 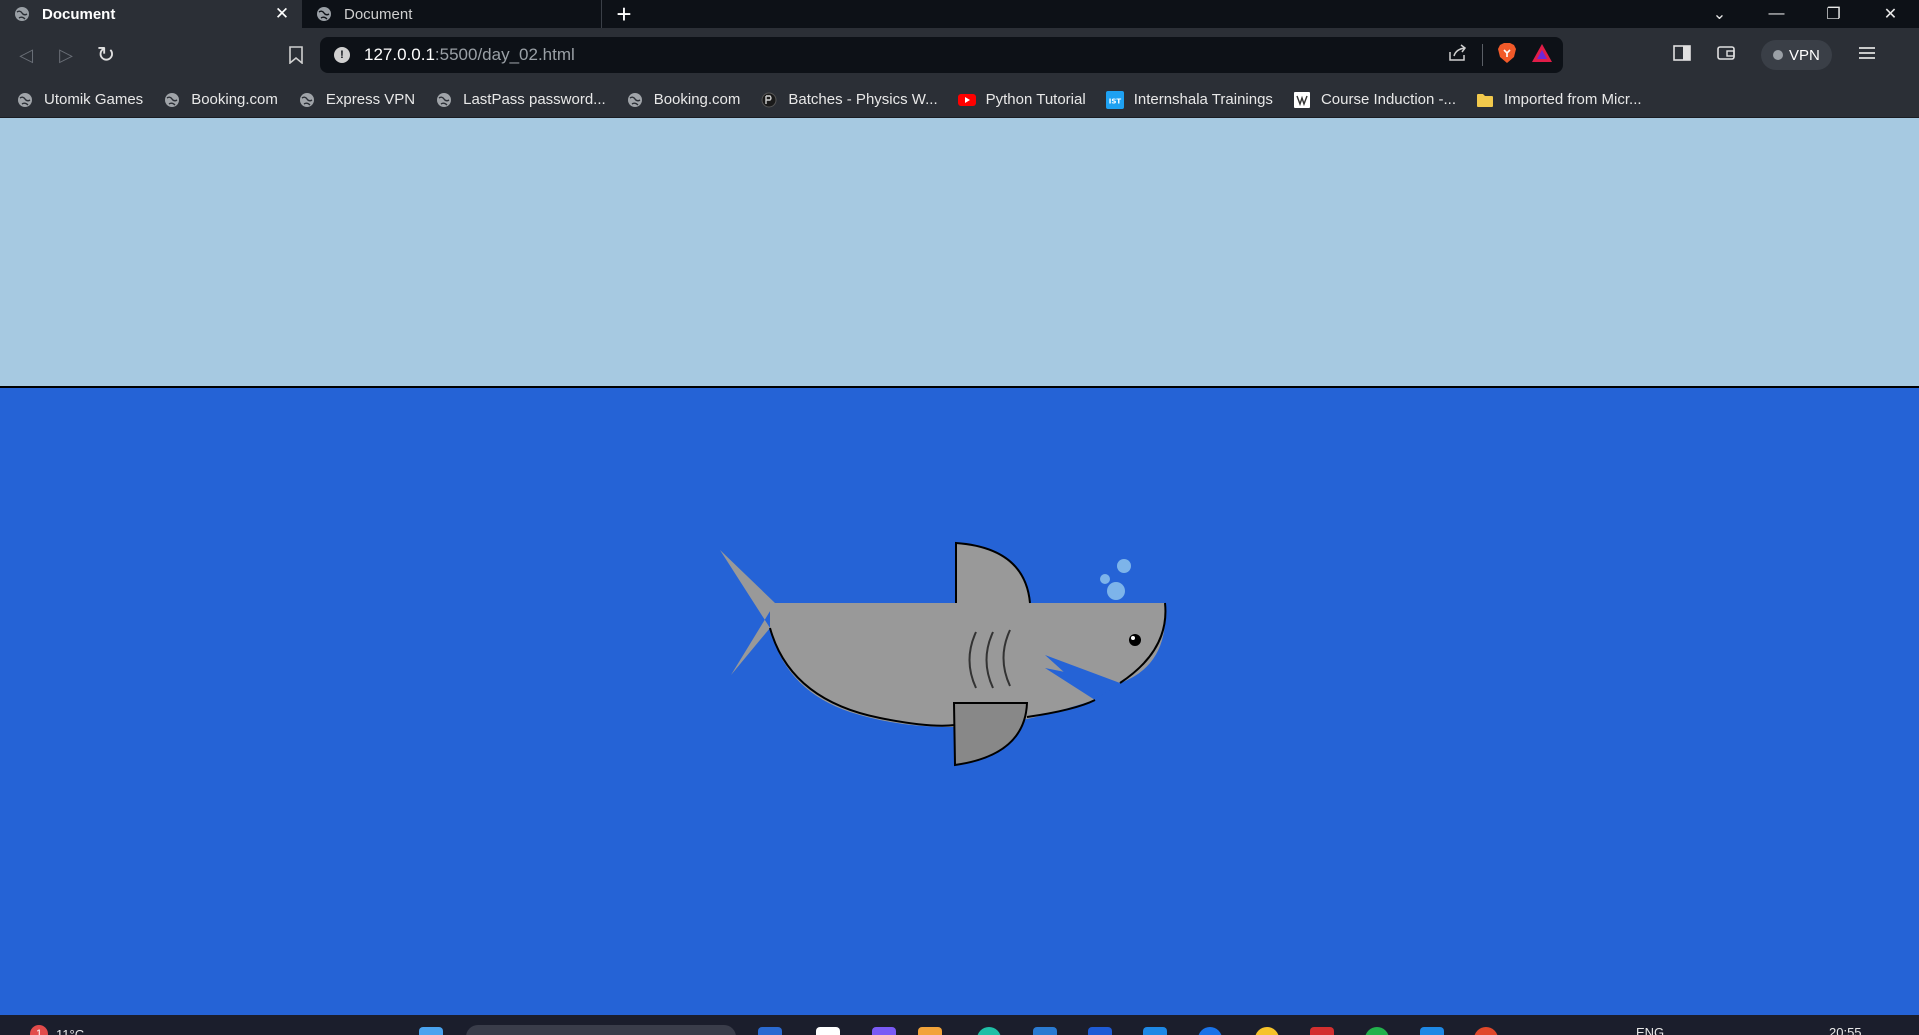 I want to click on shark, so click(x=943, y=654).